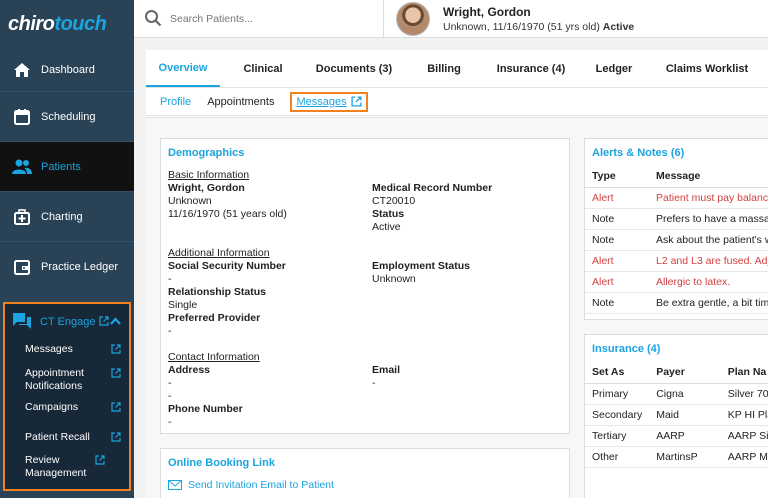 The height and width of the screenshot is (498, 768). Describe the element at coordinates (22, 70) in the screenshot. I see `home-icon` at that location.